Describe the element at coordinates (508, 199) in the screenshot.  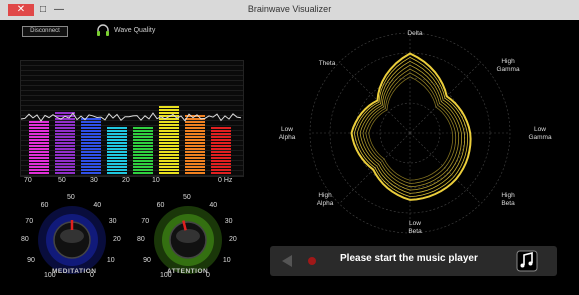
I see `radar-label-high-beta: High Beta` at that location.